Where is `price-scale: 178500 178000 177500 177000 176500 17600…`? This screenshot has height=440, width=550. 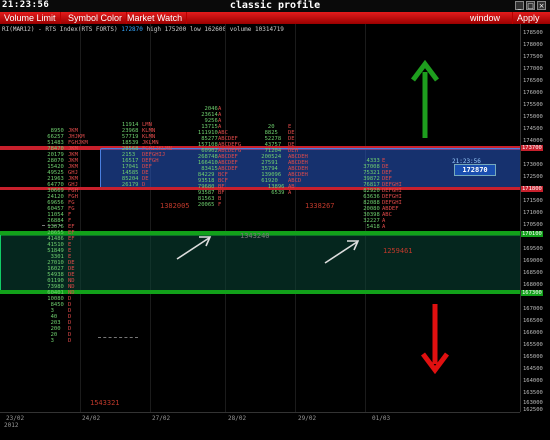
price-scale: 178500 178000 177500 177000 176500 17600… is located at coordinates (535, 218).